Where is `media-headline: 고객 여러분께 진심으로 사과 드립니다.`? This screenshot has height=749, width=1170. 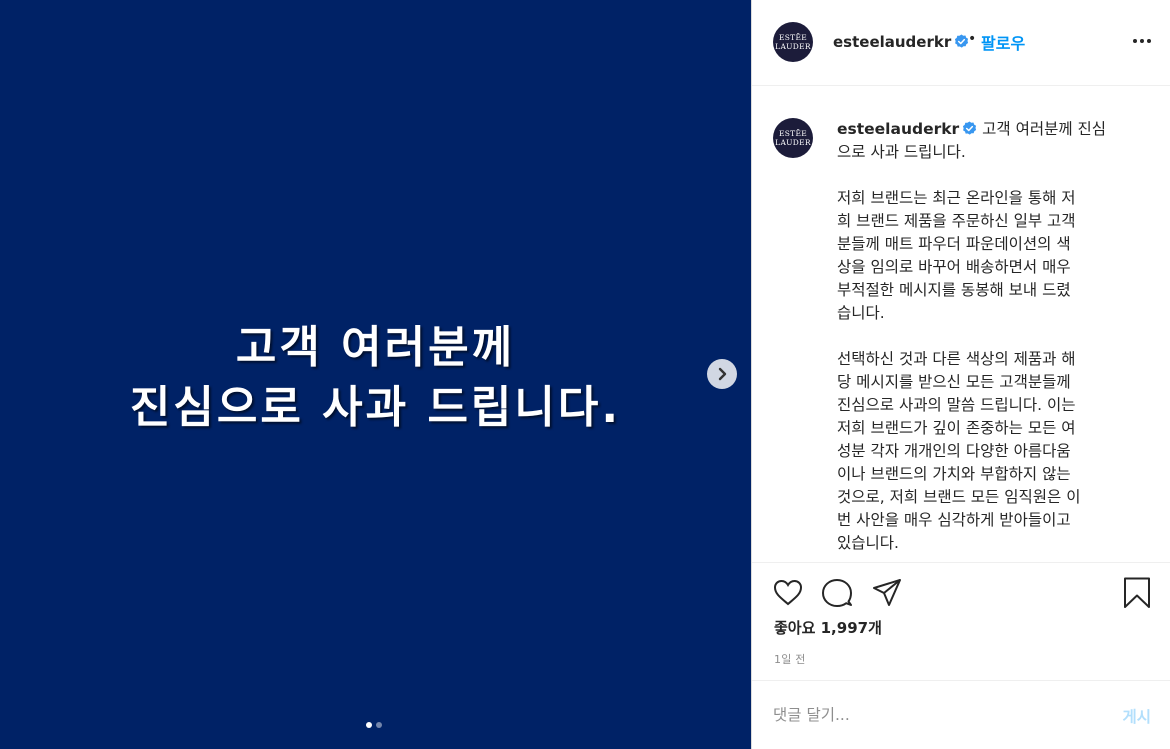 media-headline: 고객 여러분께 진심으로 사과 드립니다. is located at coordinates (375, 378).